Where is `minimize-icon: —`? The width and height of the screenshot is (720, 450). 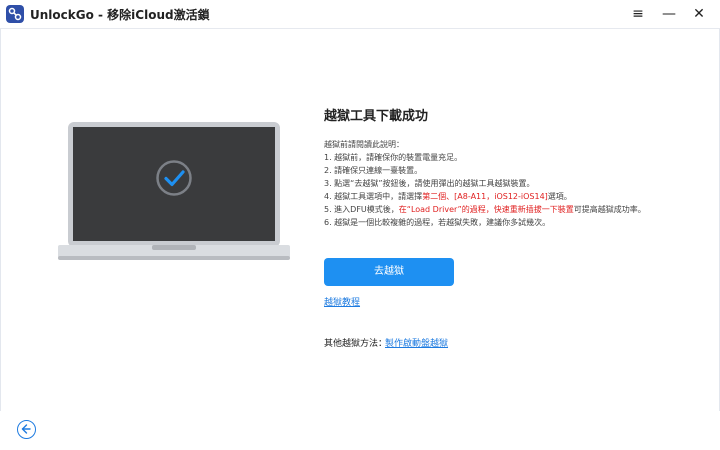
minimize-icon: — is located at coordinates (669, 14).